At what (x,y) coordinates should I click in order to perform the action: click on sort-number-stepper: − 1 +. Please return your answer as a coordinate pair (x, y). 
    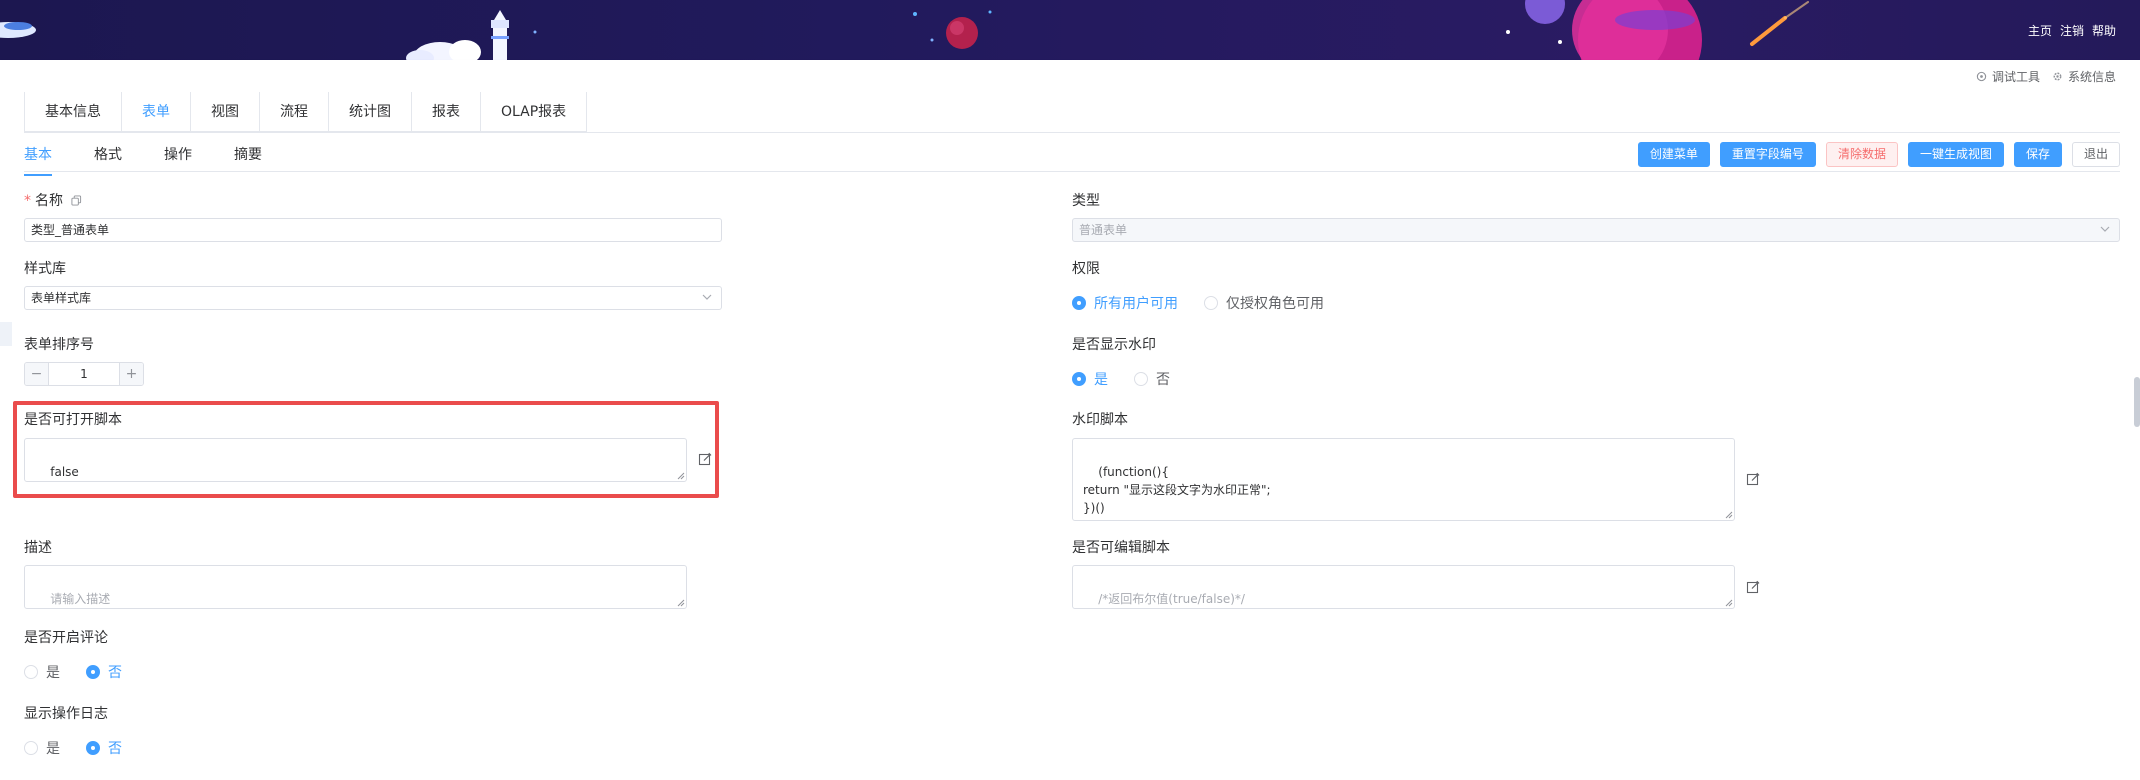
    Looking at the image, I should click on (84, 374).